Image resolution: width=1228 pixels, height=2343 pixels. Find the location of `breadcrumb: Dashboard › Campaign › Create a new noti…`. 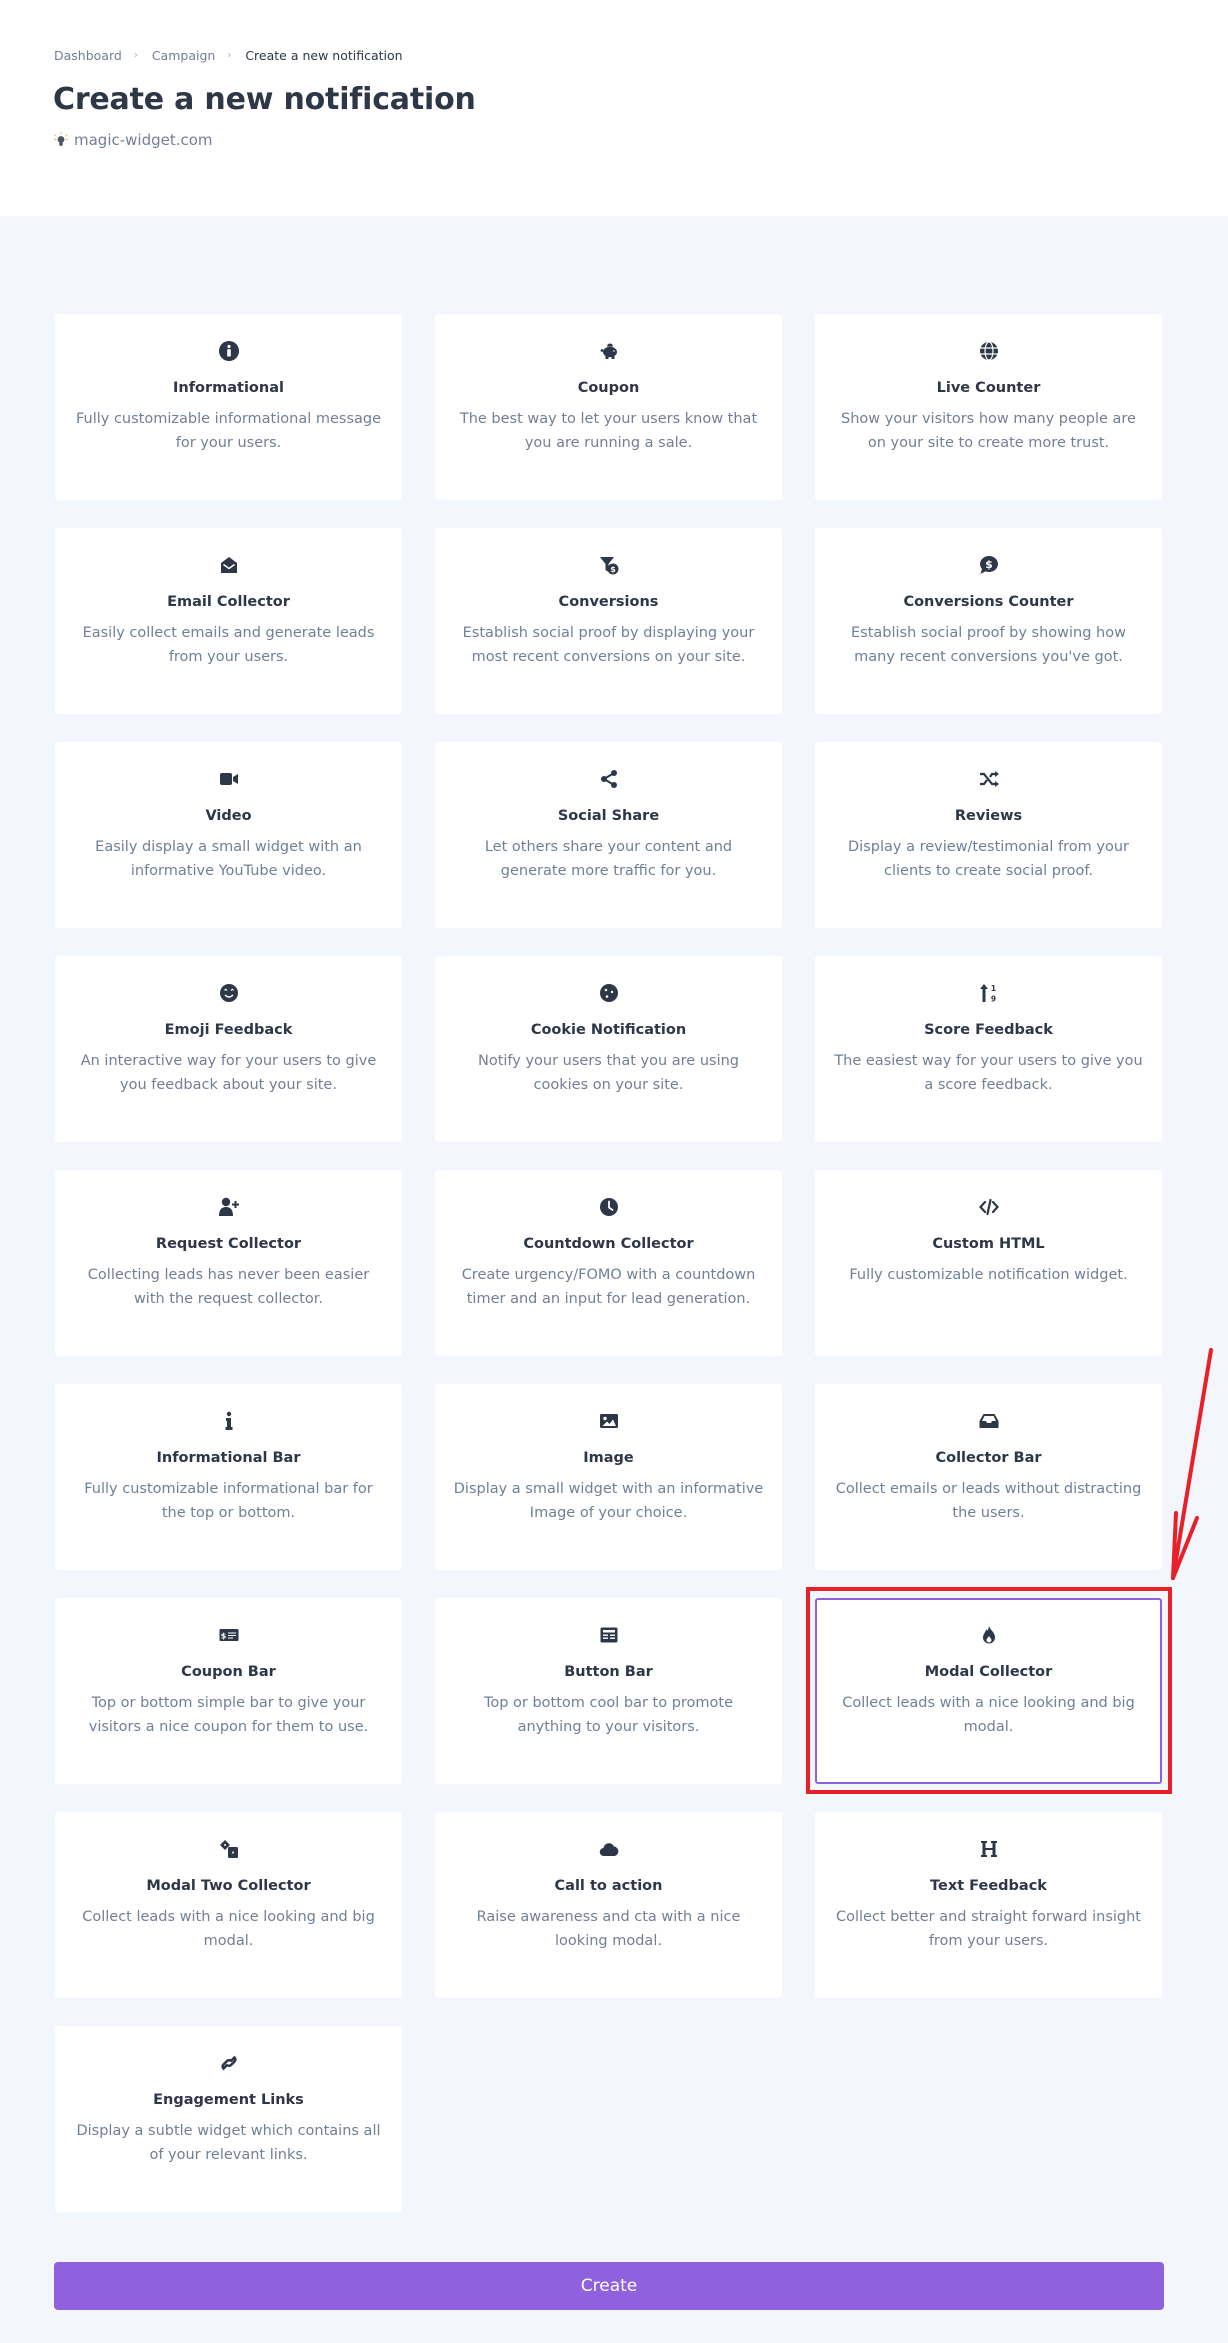

breadcrumb: Dashboard › Campaign › Create a new noti… is located at coordinates (228, 55).